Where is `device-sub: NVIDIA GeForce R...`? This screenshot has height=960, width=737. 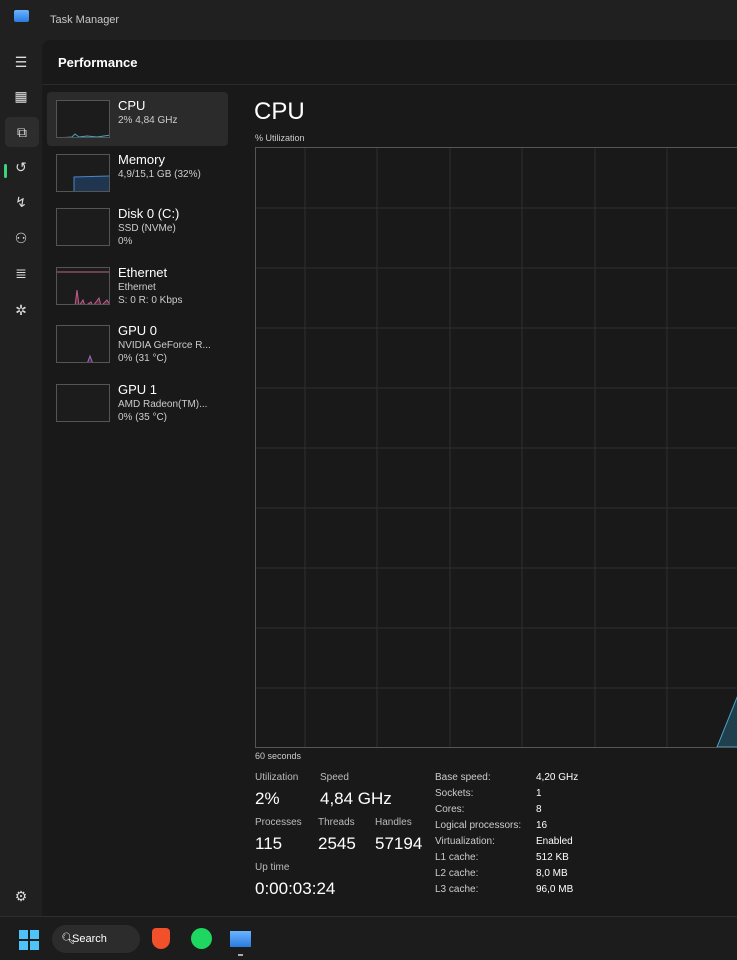
device-sub: NVIDIA GeForce R... is located at coordinates (164, 345).